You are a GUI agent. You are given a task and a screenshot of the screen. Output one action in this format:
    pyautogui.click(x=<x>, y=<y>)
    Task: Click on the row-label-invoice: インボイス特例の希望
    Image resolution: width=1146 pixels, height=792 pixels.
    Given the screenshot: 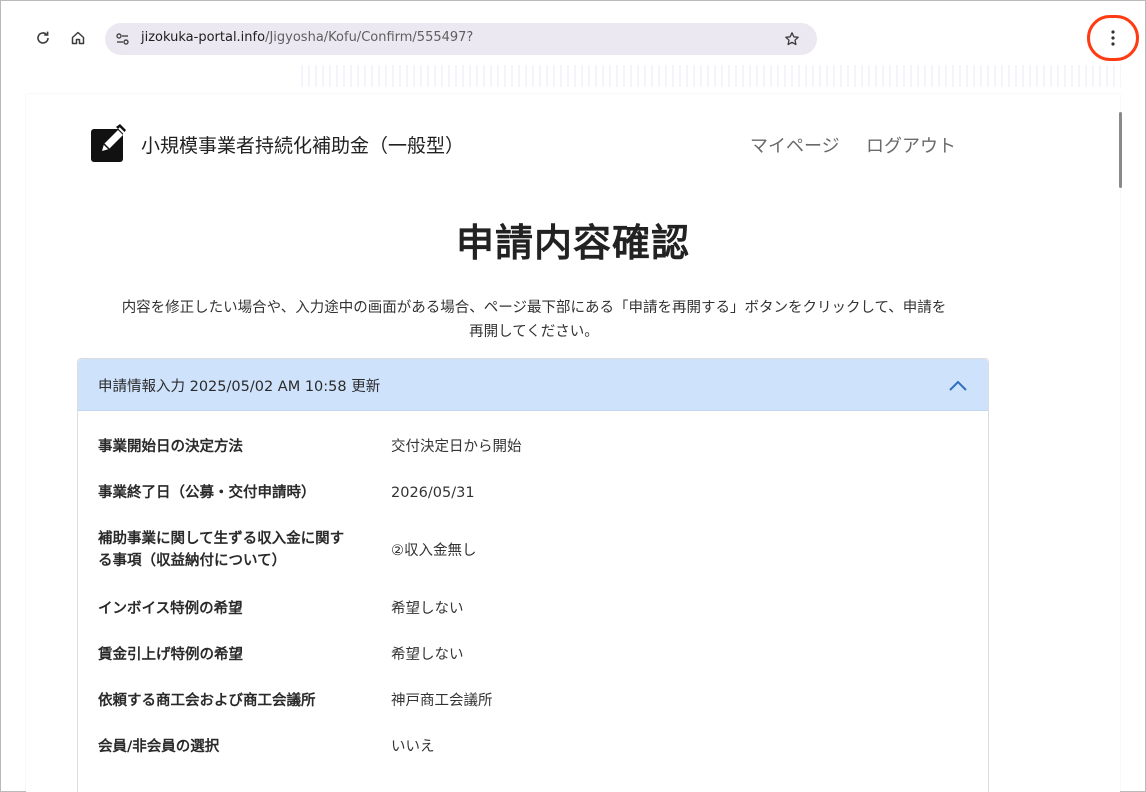 What is the action you would take?
    pyautogui.click(x=170, y=609)
    